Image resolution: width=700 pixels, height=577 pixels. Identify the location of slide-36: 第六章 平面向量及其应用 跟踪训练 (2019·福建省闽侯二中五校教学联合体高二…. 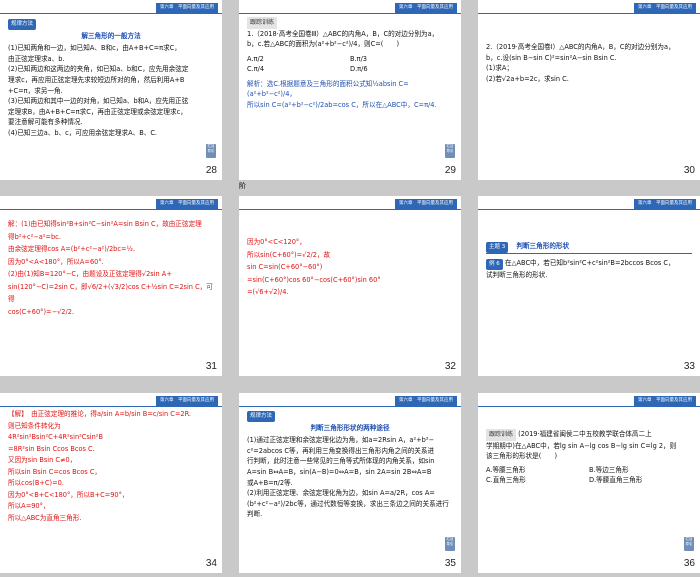
(589, 483).